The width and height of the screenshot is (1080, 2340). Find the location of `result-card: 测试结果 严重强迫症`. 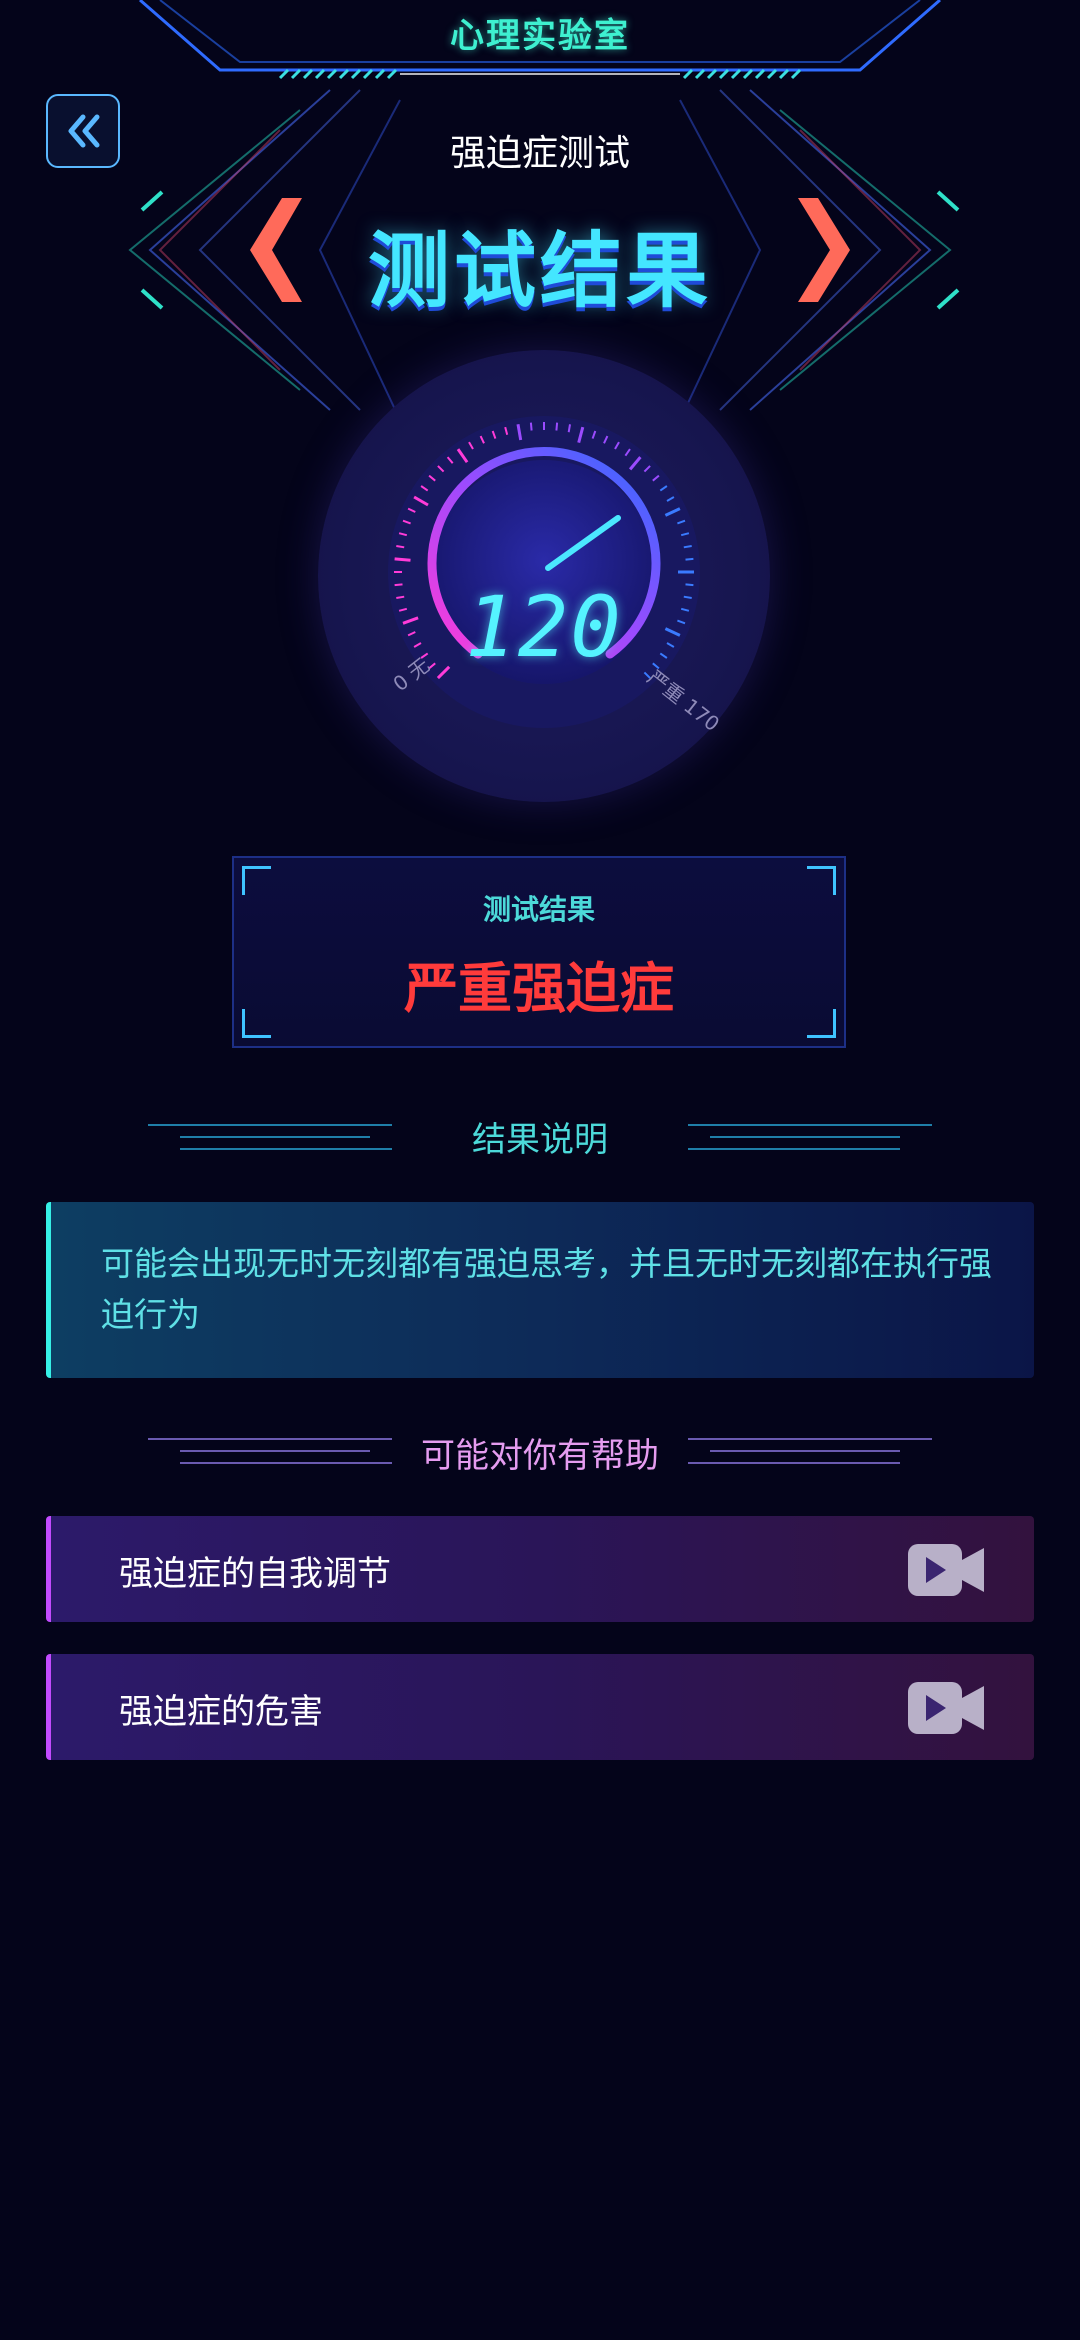

result-card: 测试结果 严重强迫症 is located at coordinates (539, 952).